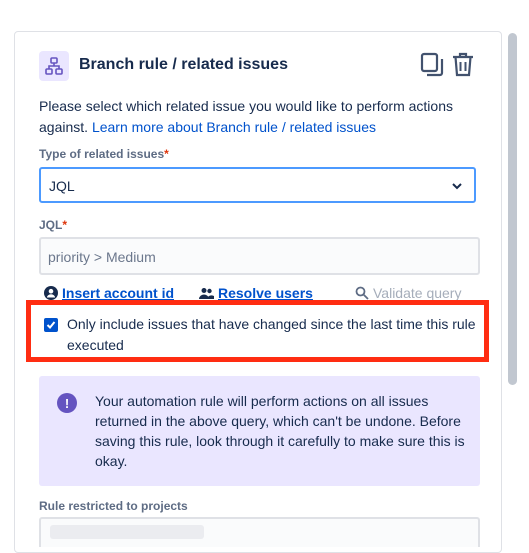 This screenshot has width=529, height=553. What do you see at coordinates (259, 256) in the screenshot?
I see `jql-input: priority > Medium` at bounding box center [259, 256].